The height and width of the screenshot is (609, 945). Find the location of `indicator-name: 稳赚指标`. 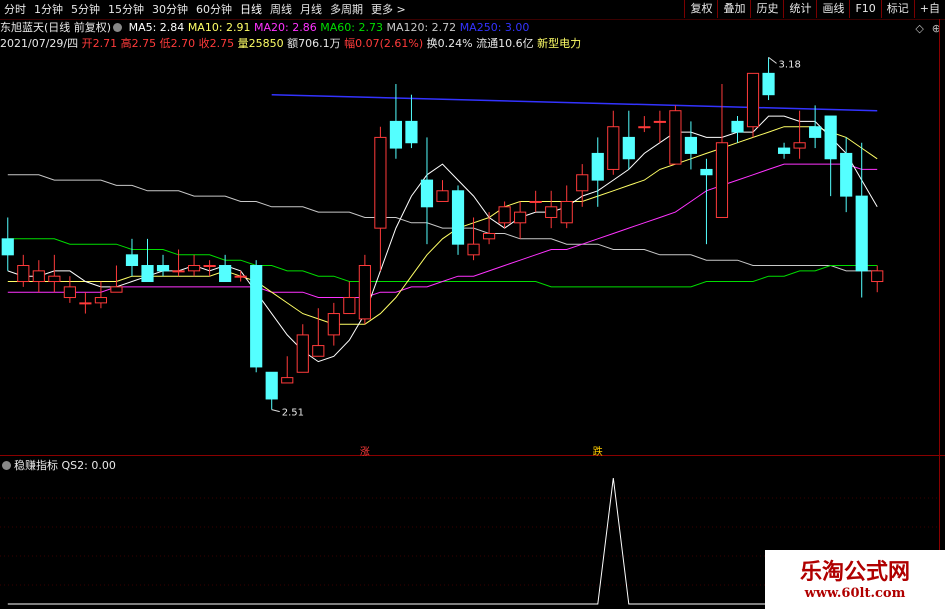

indicator-name: 稳赚指标 is located at coordinates (36, 465).